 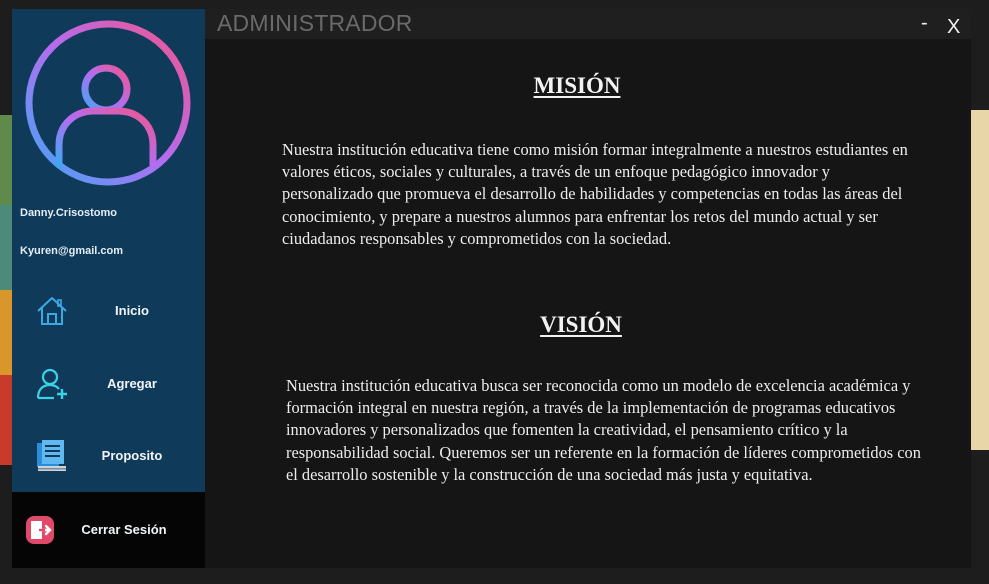 What do you see at coordinates (132, 383) in the screenshot?
I see `nav-label-agregar: Agregar` at bounding box center [132, 383].